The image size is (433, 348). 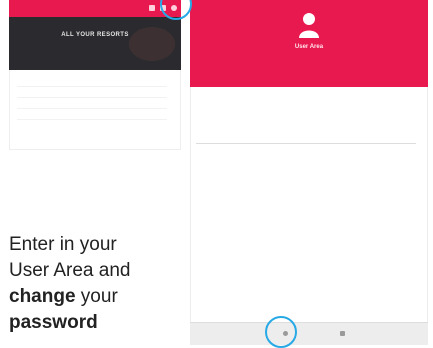 What do you see at coordinates (163, 8) in the screenshot?
I see `filter-icon` at bounding box center [163, 8].